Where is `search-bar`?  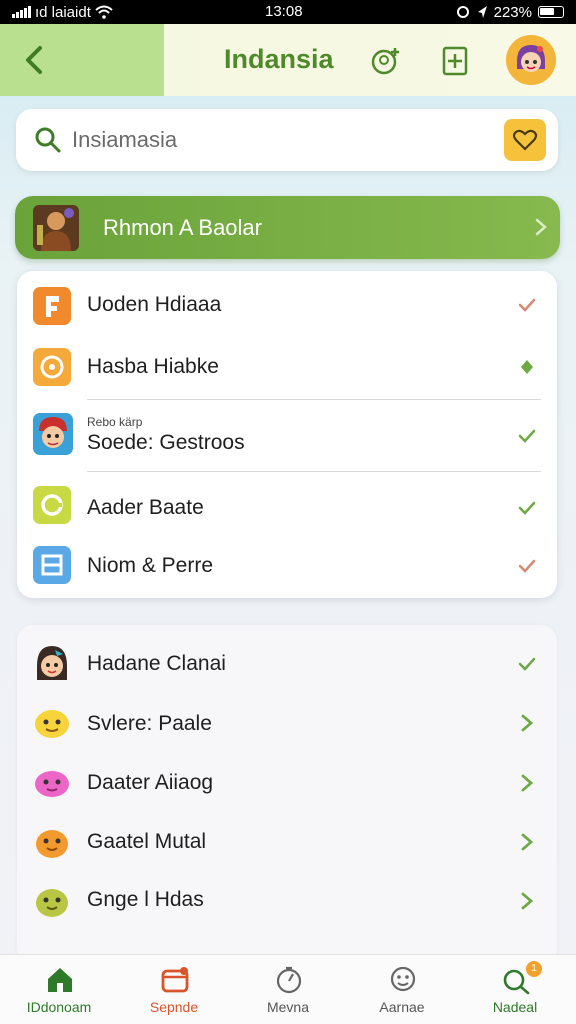
search-bar is located at coordinates (287, 140).